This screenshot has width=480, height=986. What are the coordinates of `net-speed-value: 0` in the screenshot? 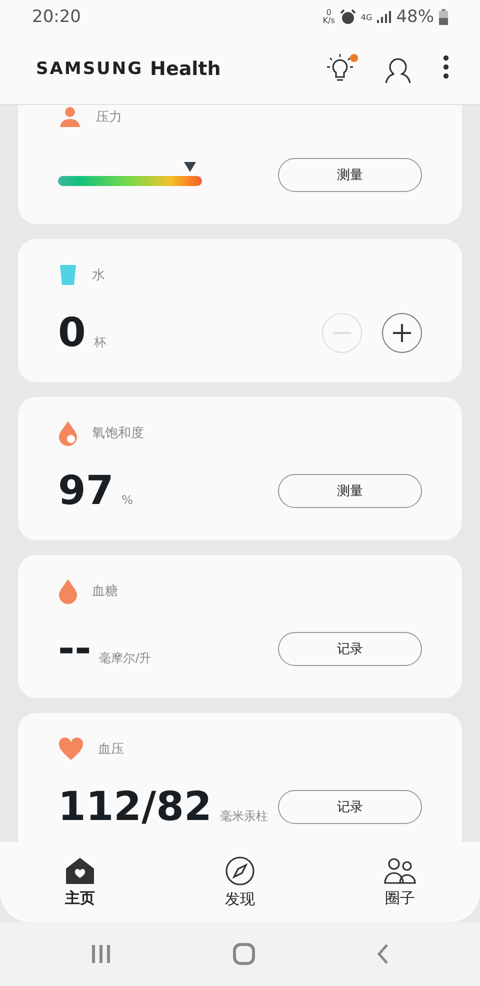 It's located at (329, 13).